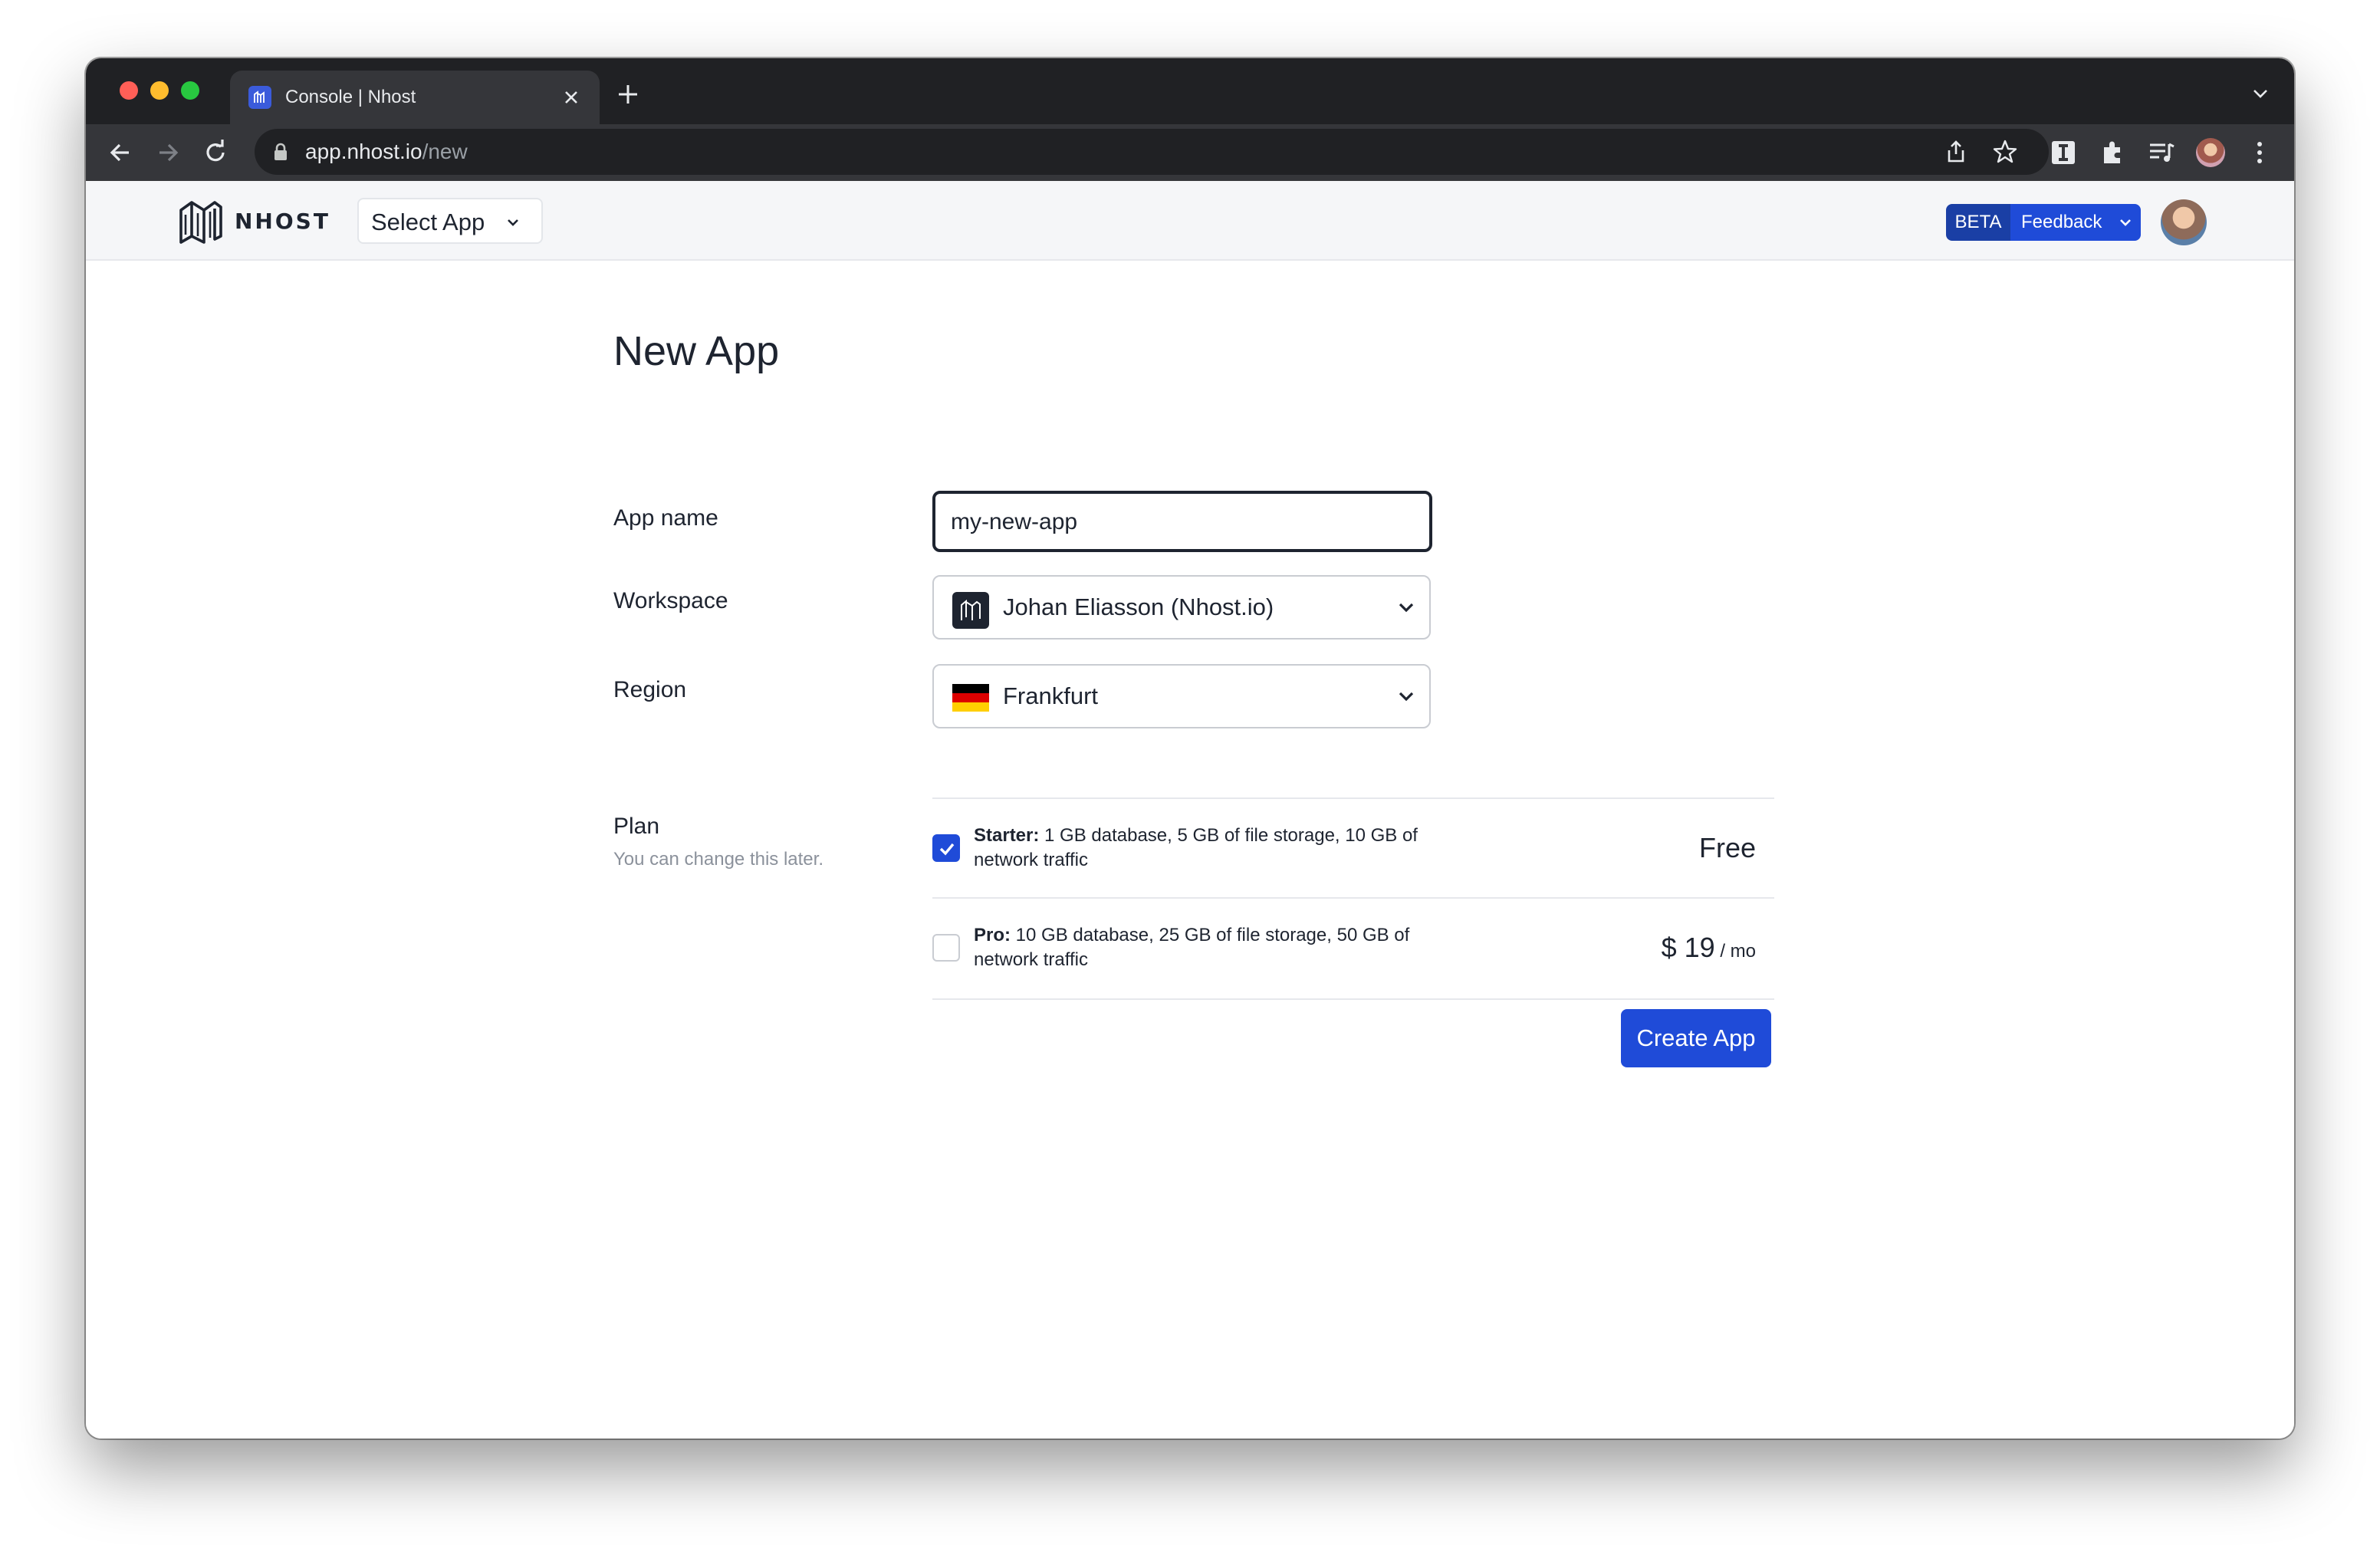  I want to click on pro-price-value: $ 19, so click(1688, 948).